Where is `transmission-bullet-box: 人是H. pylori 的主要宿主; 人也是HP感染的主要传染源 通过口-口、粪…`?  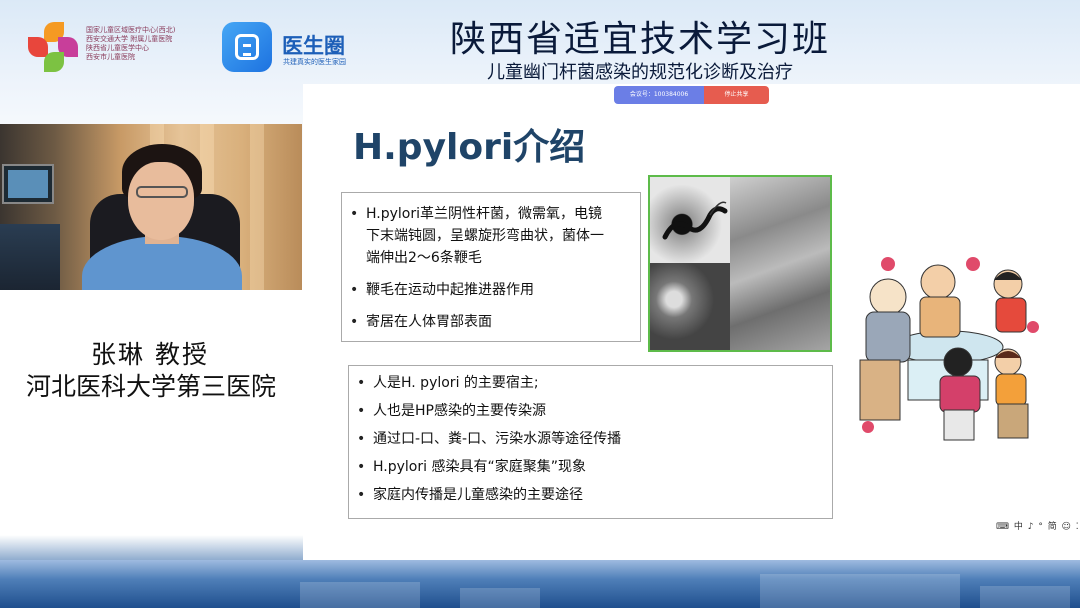 transmission-bullet-box: 人是H. pylori 的主要宿主; 人也是HP感染的主要传染源 通过口-口、粪… is located at coordinates (590, 442).